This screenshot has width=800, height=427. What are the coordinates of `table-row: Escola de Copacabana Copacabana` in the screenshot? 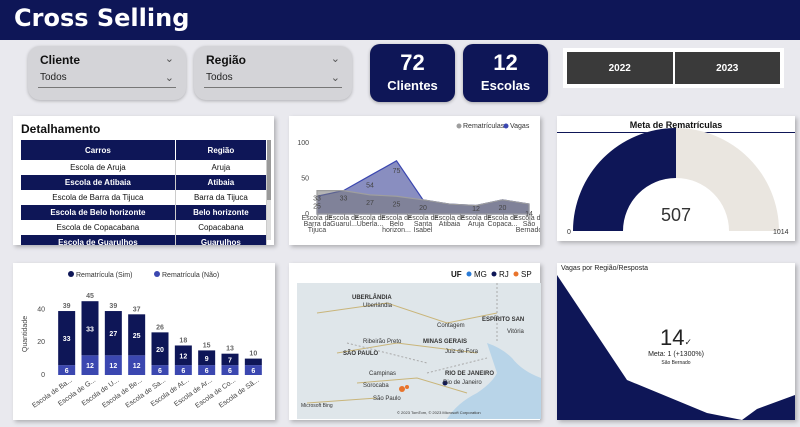 It's located at (144, 227).